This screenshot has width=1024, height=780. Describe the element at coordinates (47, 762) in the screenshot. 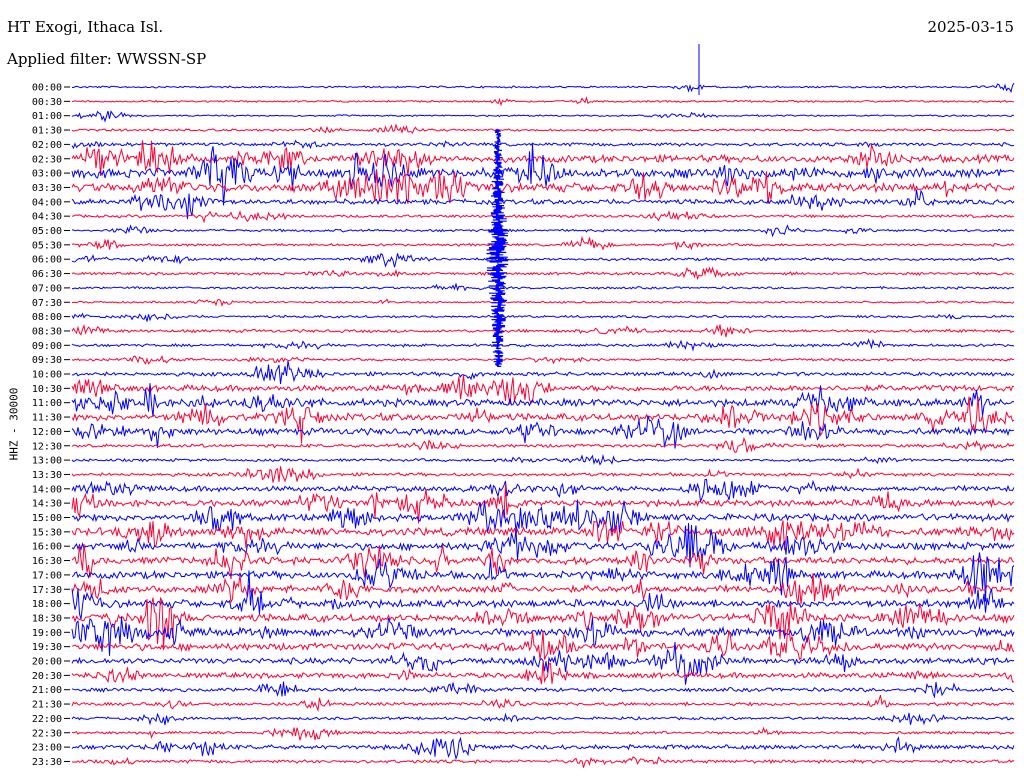

I see `time-tick-label: 23:30` at that location.